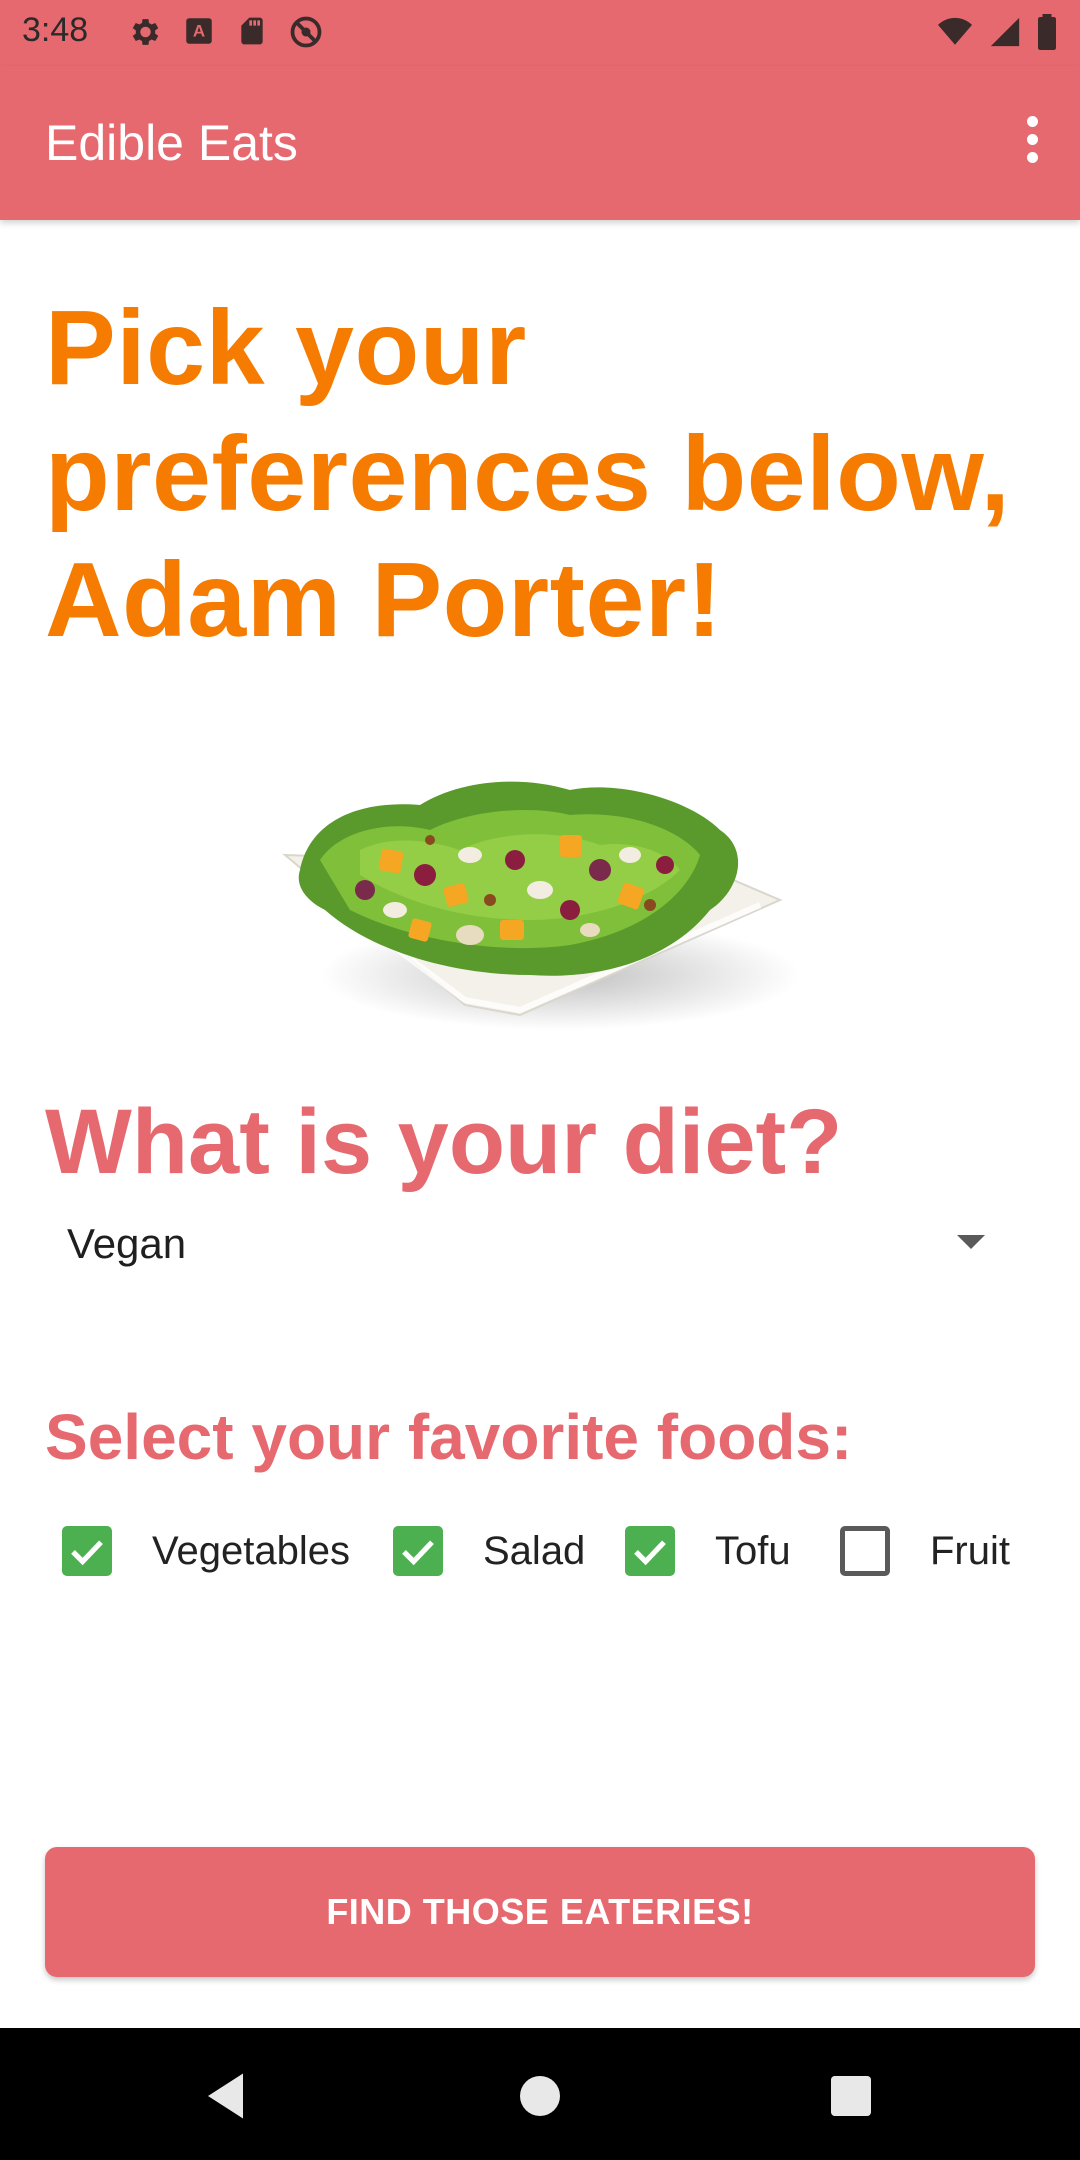 This screenshot has height=2160, width=1080. Describe the element at coordinates (865, 1551) in the screenshot. I see `checkbox-unchecked-icon` at that location.